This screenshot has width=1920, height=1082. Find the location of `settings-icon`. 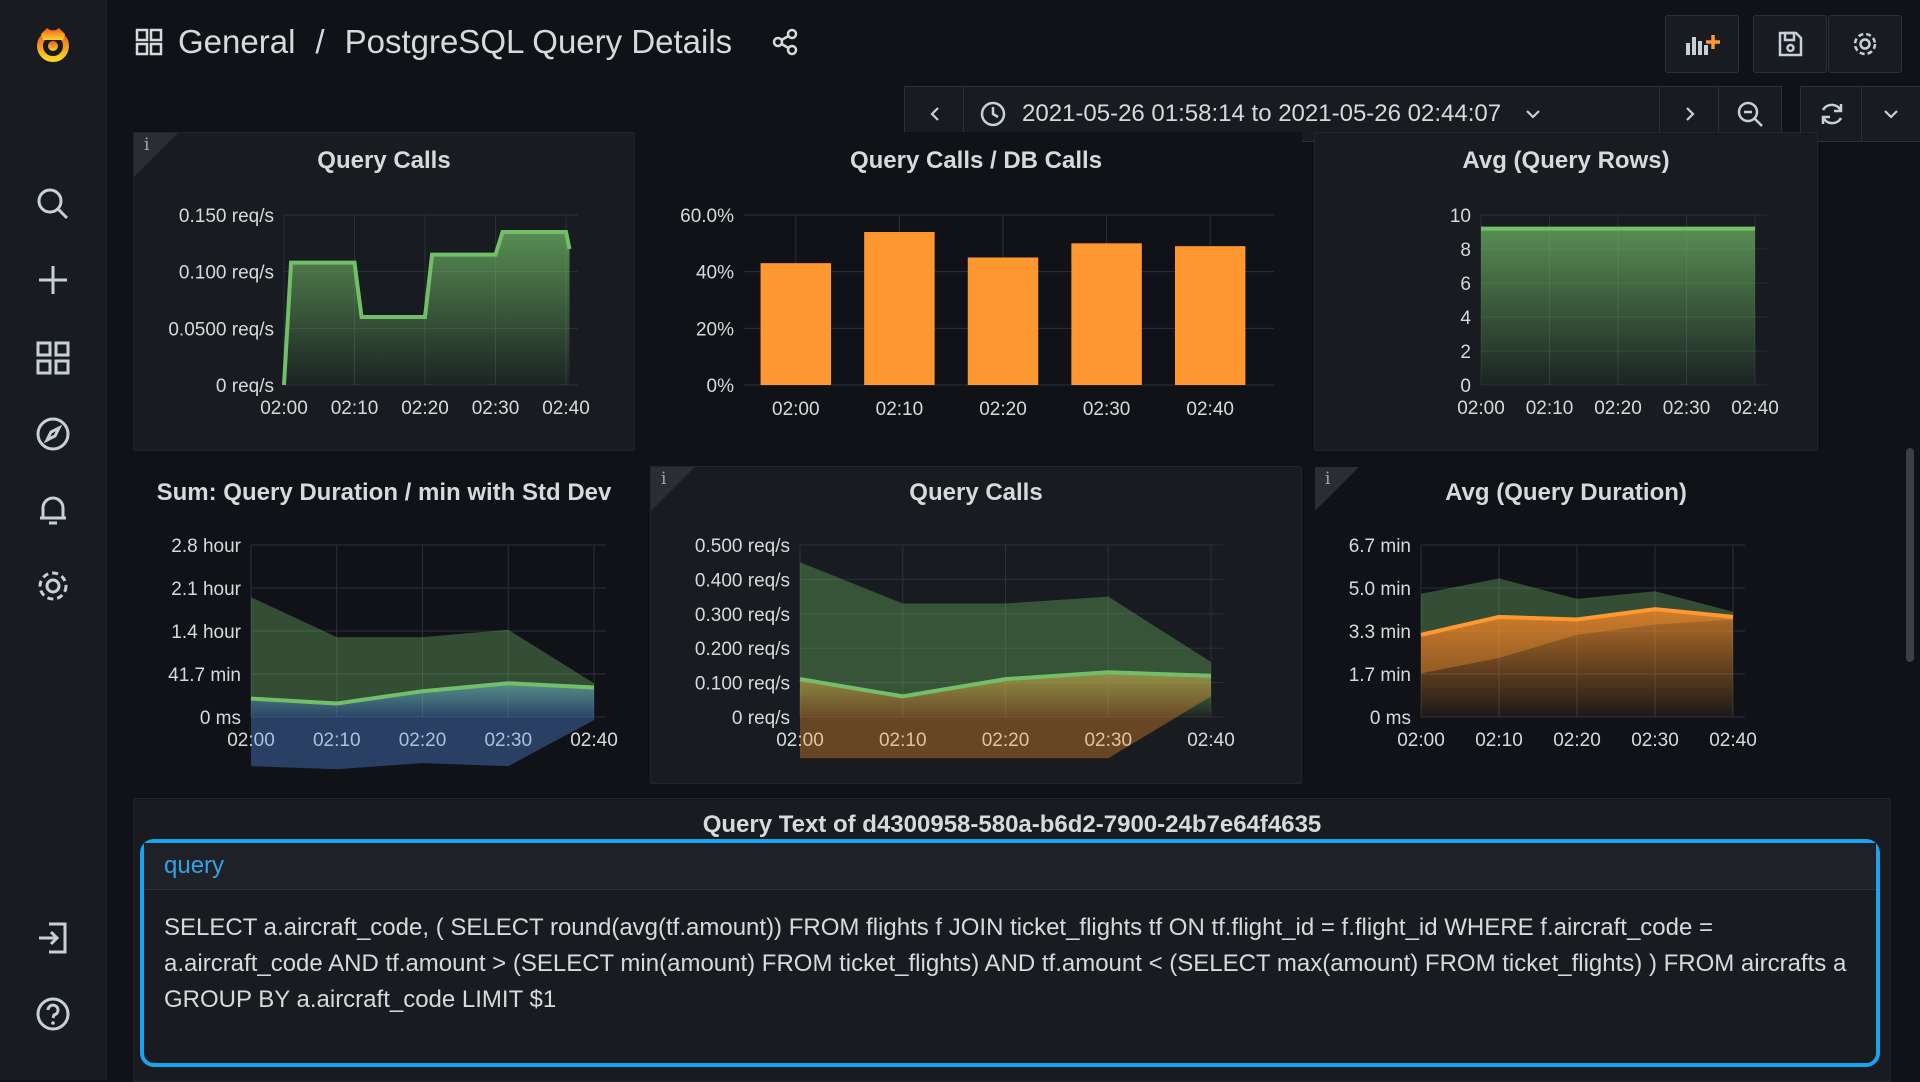

settings-icon is located at coordinates (53, 586).